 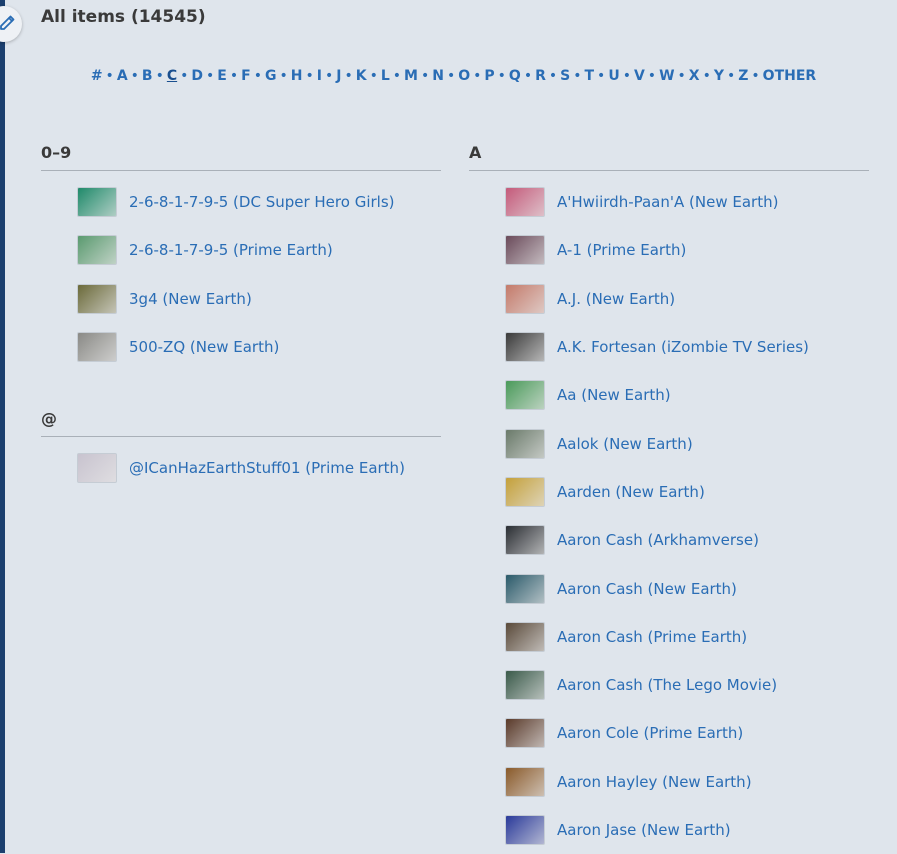 What do you see at coordinates (338, 76) in the screenshot?
I see `nav-letter-j: J` at bounding box center [338, 76].